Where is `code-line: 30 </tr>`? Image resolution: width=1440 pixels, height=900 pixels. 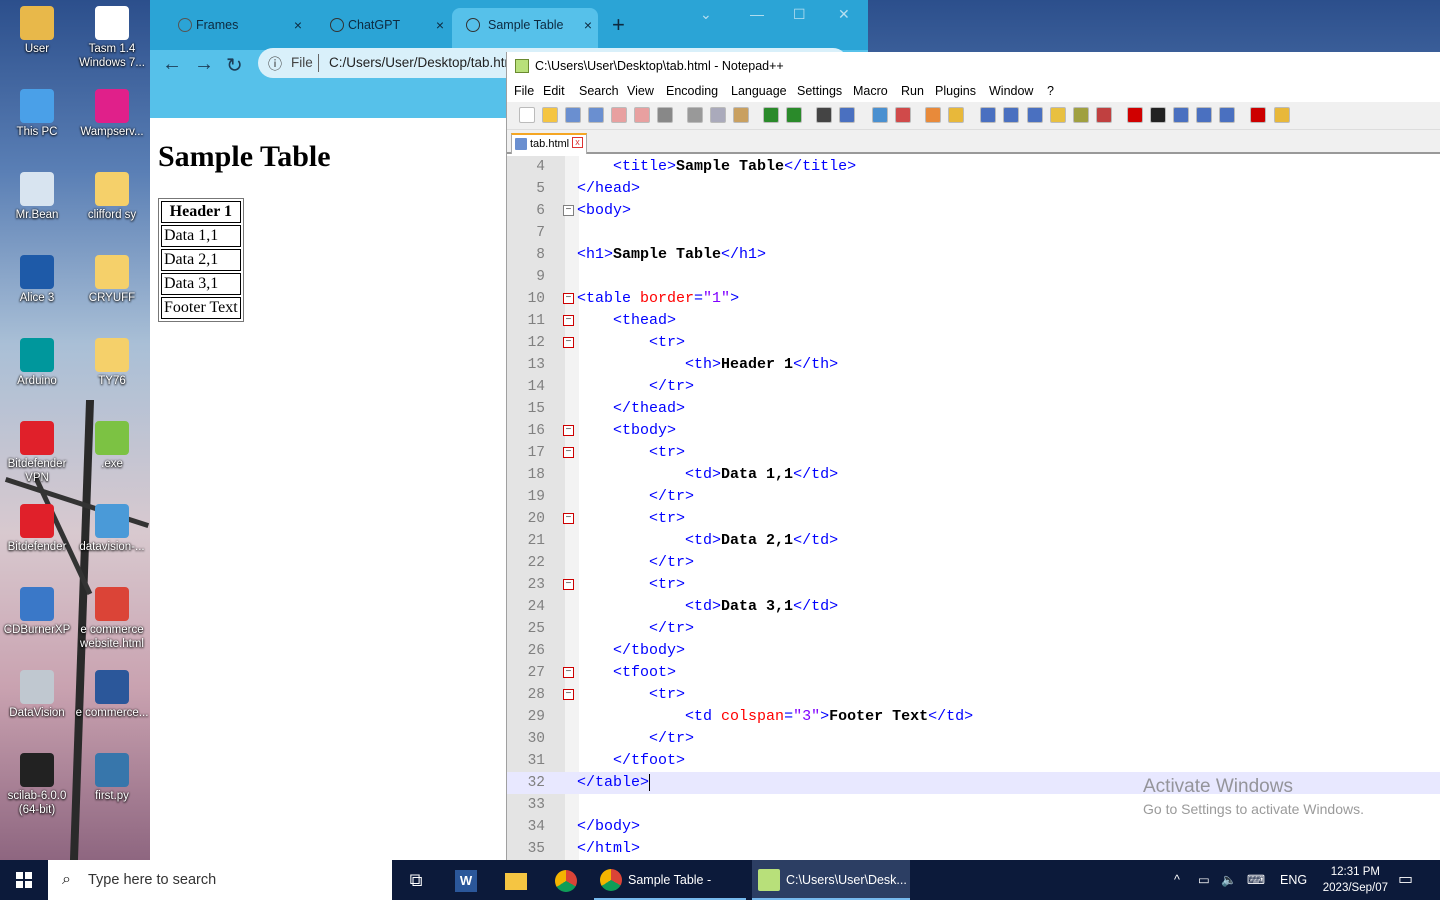 code-line: 30 </tr> is located at coordinates (973, 739).